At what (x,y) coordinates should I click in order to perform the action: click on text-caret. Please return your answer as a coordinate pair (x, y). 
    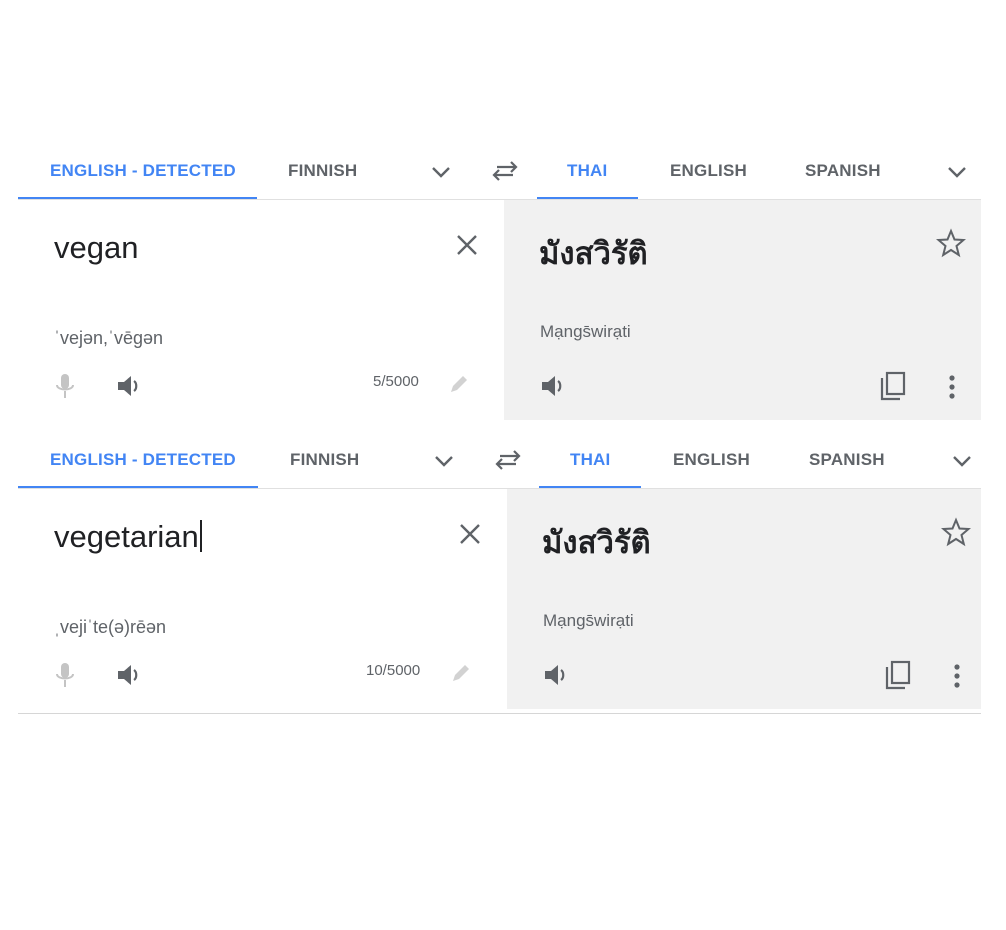
    Looking at the image, I should click on (200, 536).